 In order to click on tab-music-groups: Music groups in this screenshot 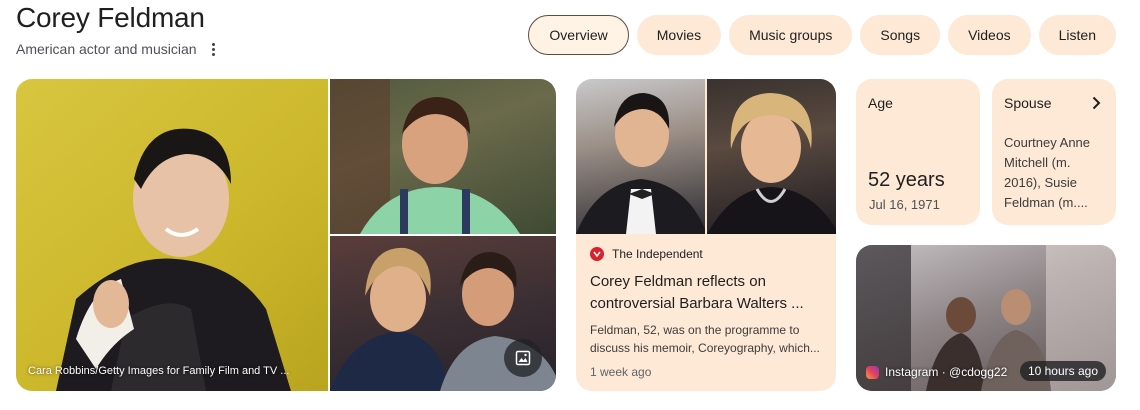, I will do `click(791, 35)`.